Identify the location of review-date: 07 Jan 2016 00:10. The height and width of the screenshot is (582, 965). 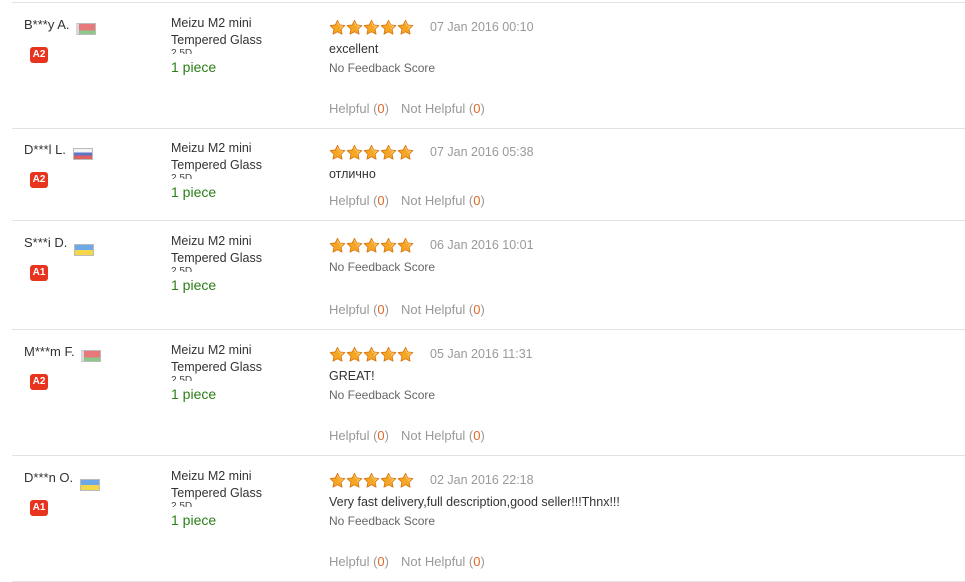
(482, 27).